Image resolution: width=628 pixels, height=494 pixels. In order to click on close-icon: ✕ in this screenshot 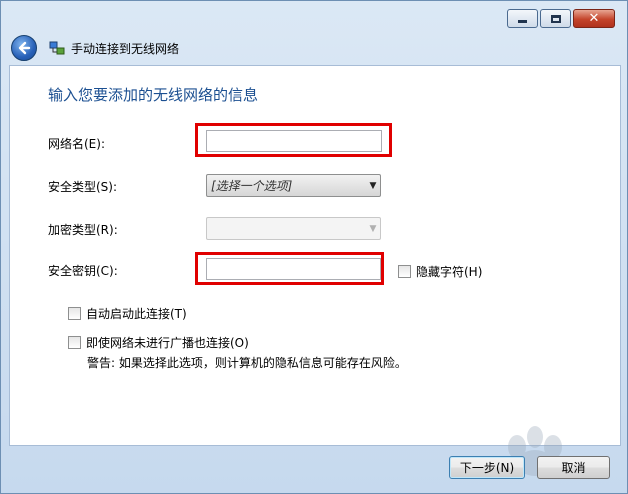, I will do `click(594, 18)`.